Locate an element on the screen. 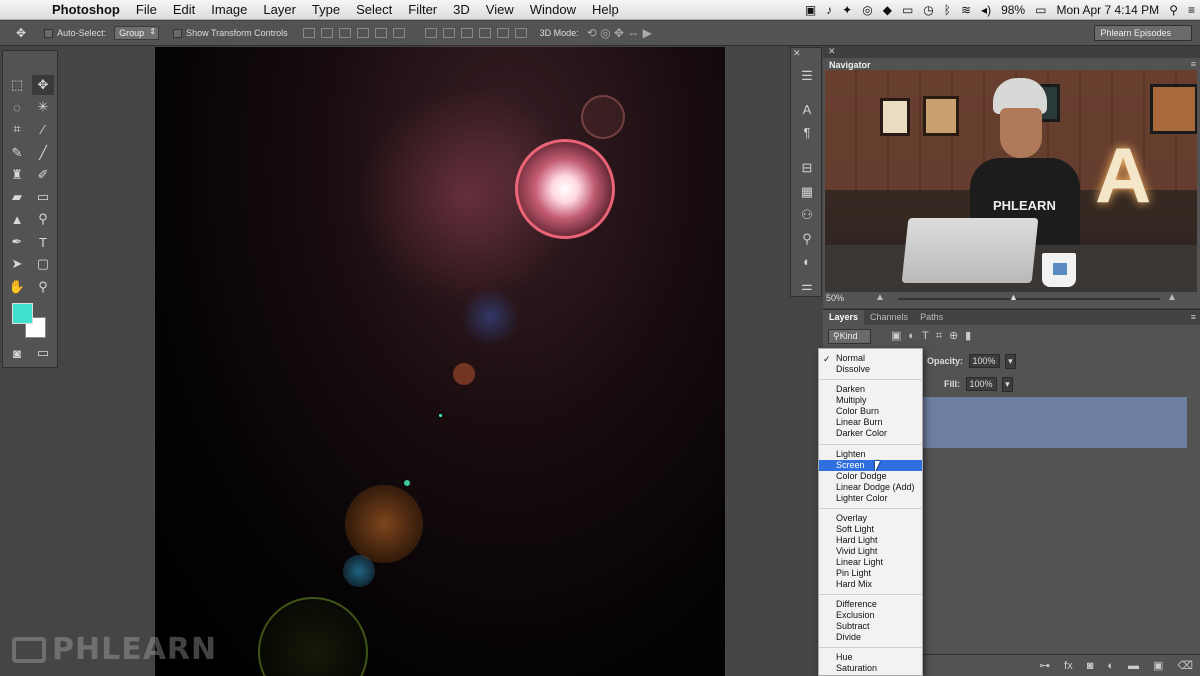 The height and width of the screenshot is (676, 1200). wifi-icon: ≋ is located at coordinates (966, 10).